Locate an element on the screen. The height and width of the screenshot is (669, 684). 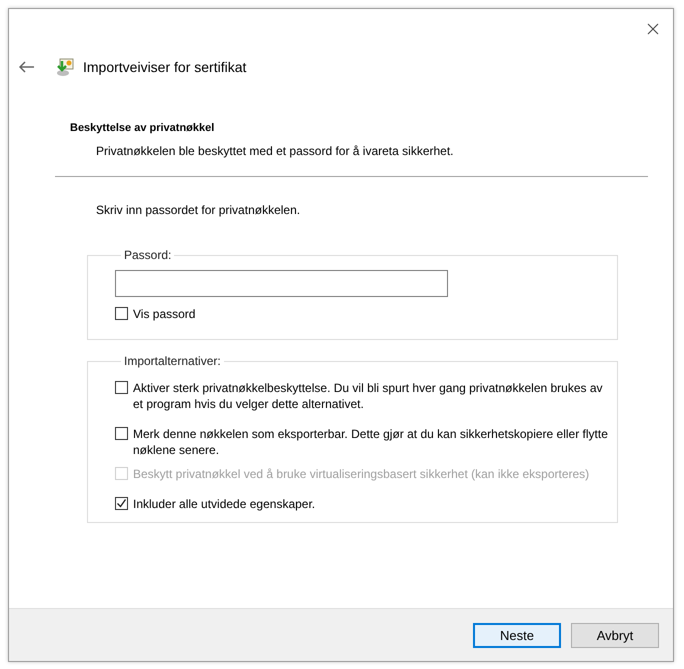
checkbox-label: Vis passord is located at coordinates (164, 314).